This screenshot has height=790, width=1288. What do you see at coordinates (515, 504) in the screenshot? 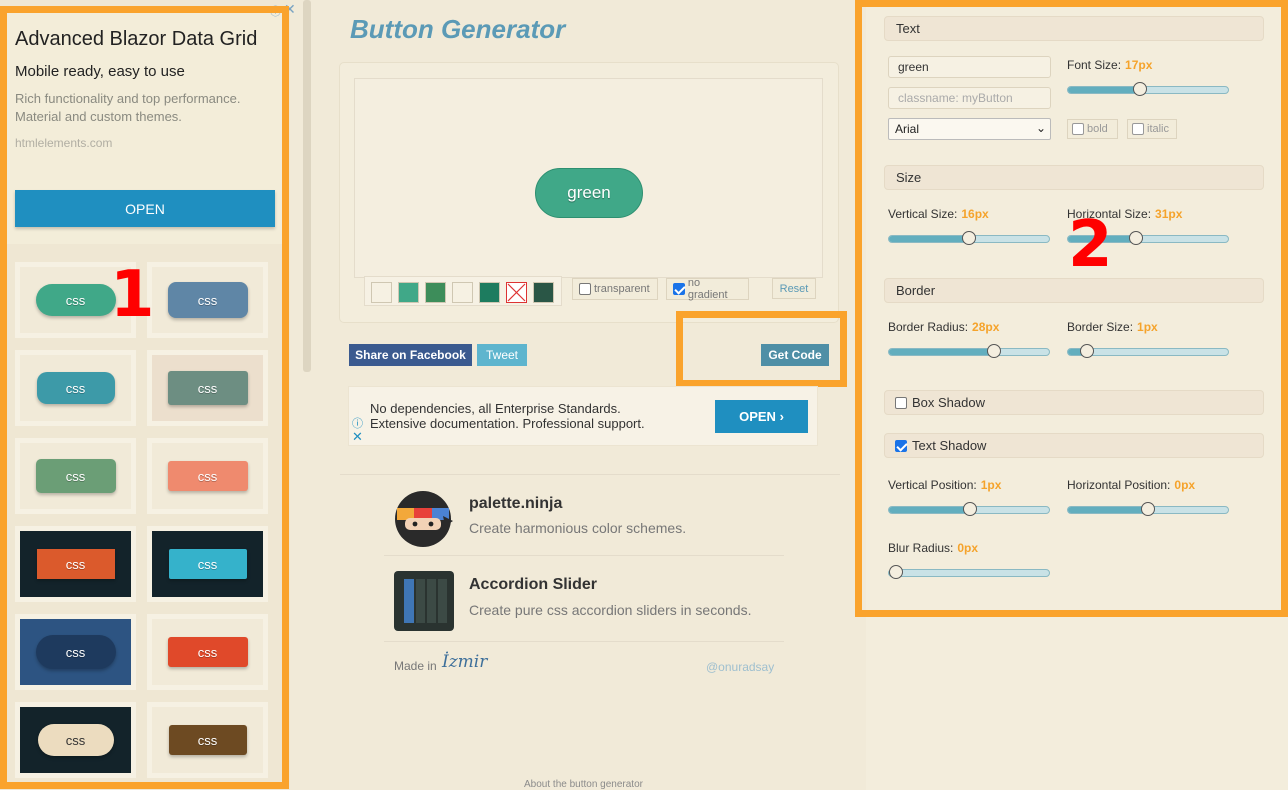
I see `promo-title-palette-ninja: palette.ninja` at bounding box center [515, 504].